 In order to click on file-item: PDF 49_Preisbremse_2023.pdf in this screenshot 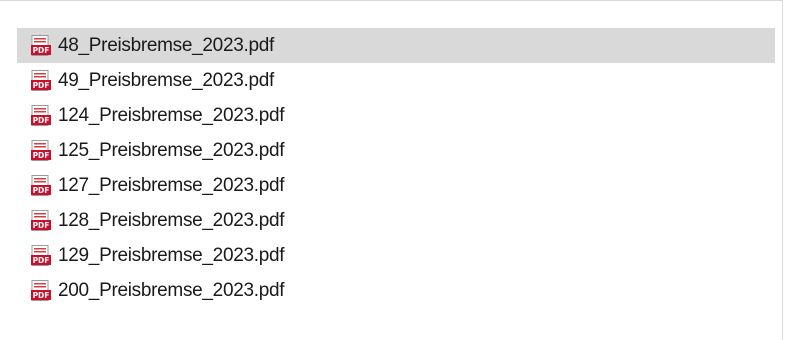, I will do `click(396, 80)`.